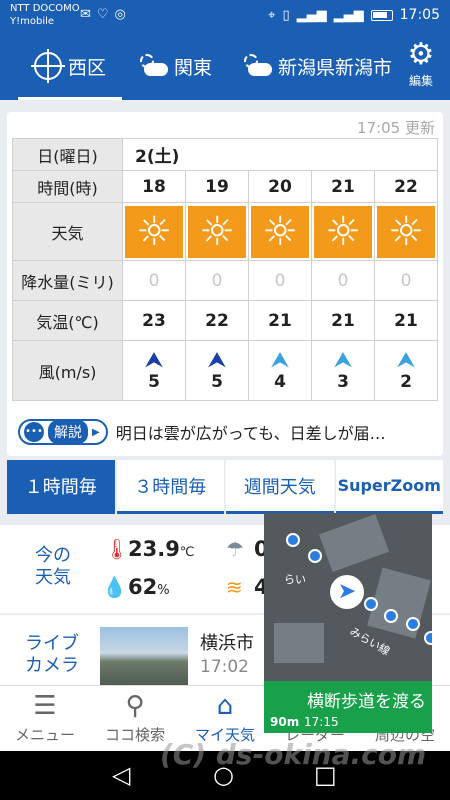 The width and height of the screenshot is (450, 800). Describe the element at coordinates (48, 66) in the screenshot. I see `location-crosshair-icon` at that location.